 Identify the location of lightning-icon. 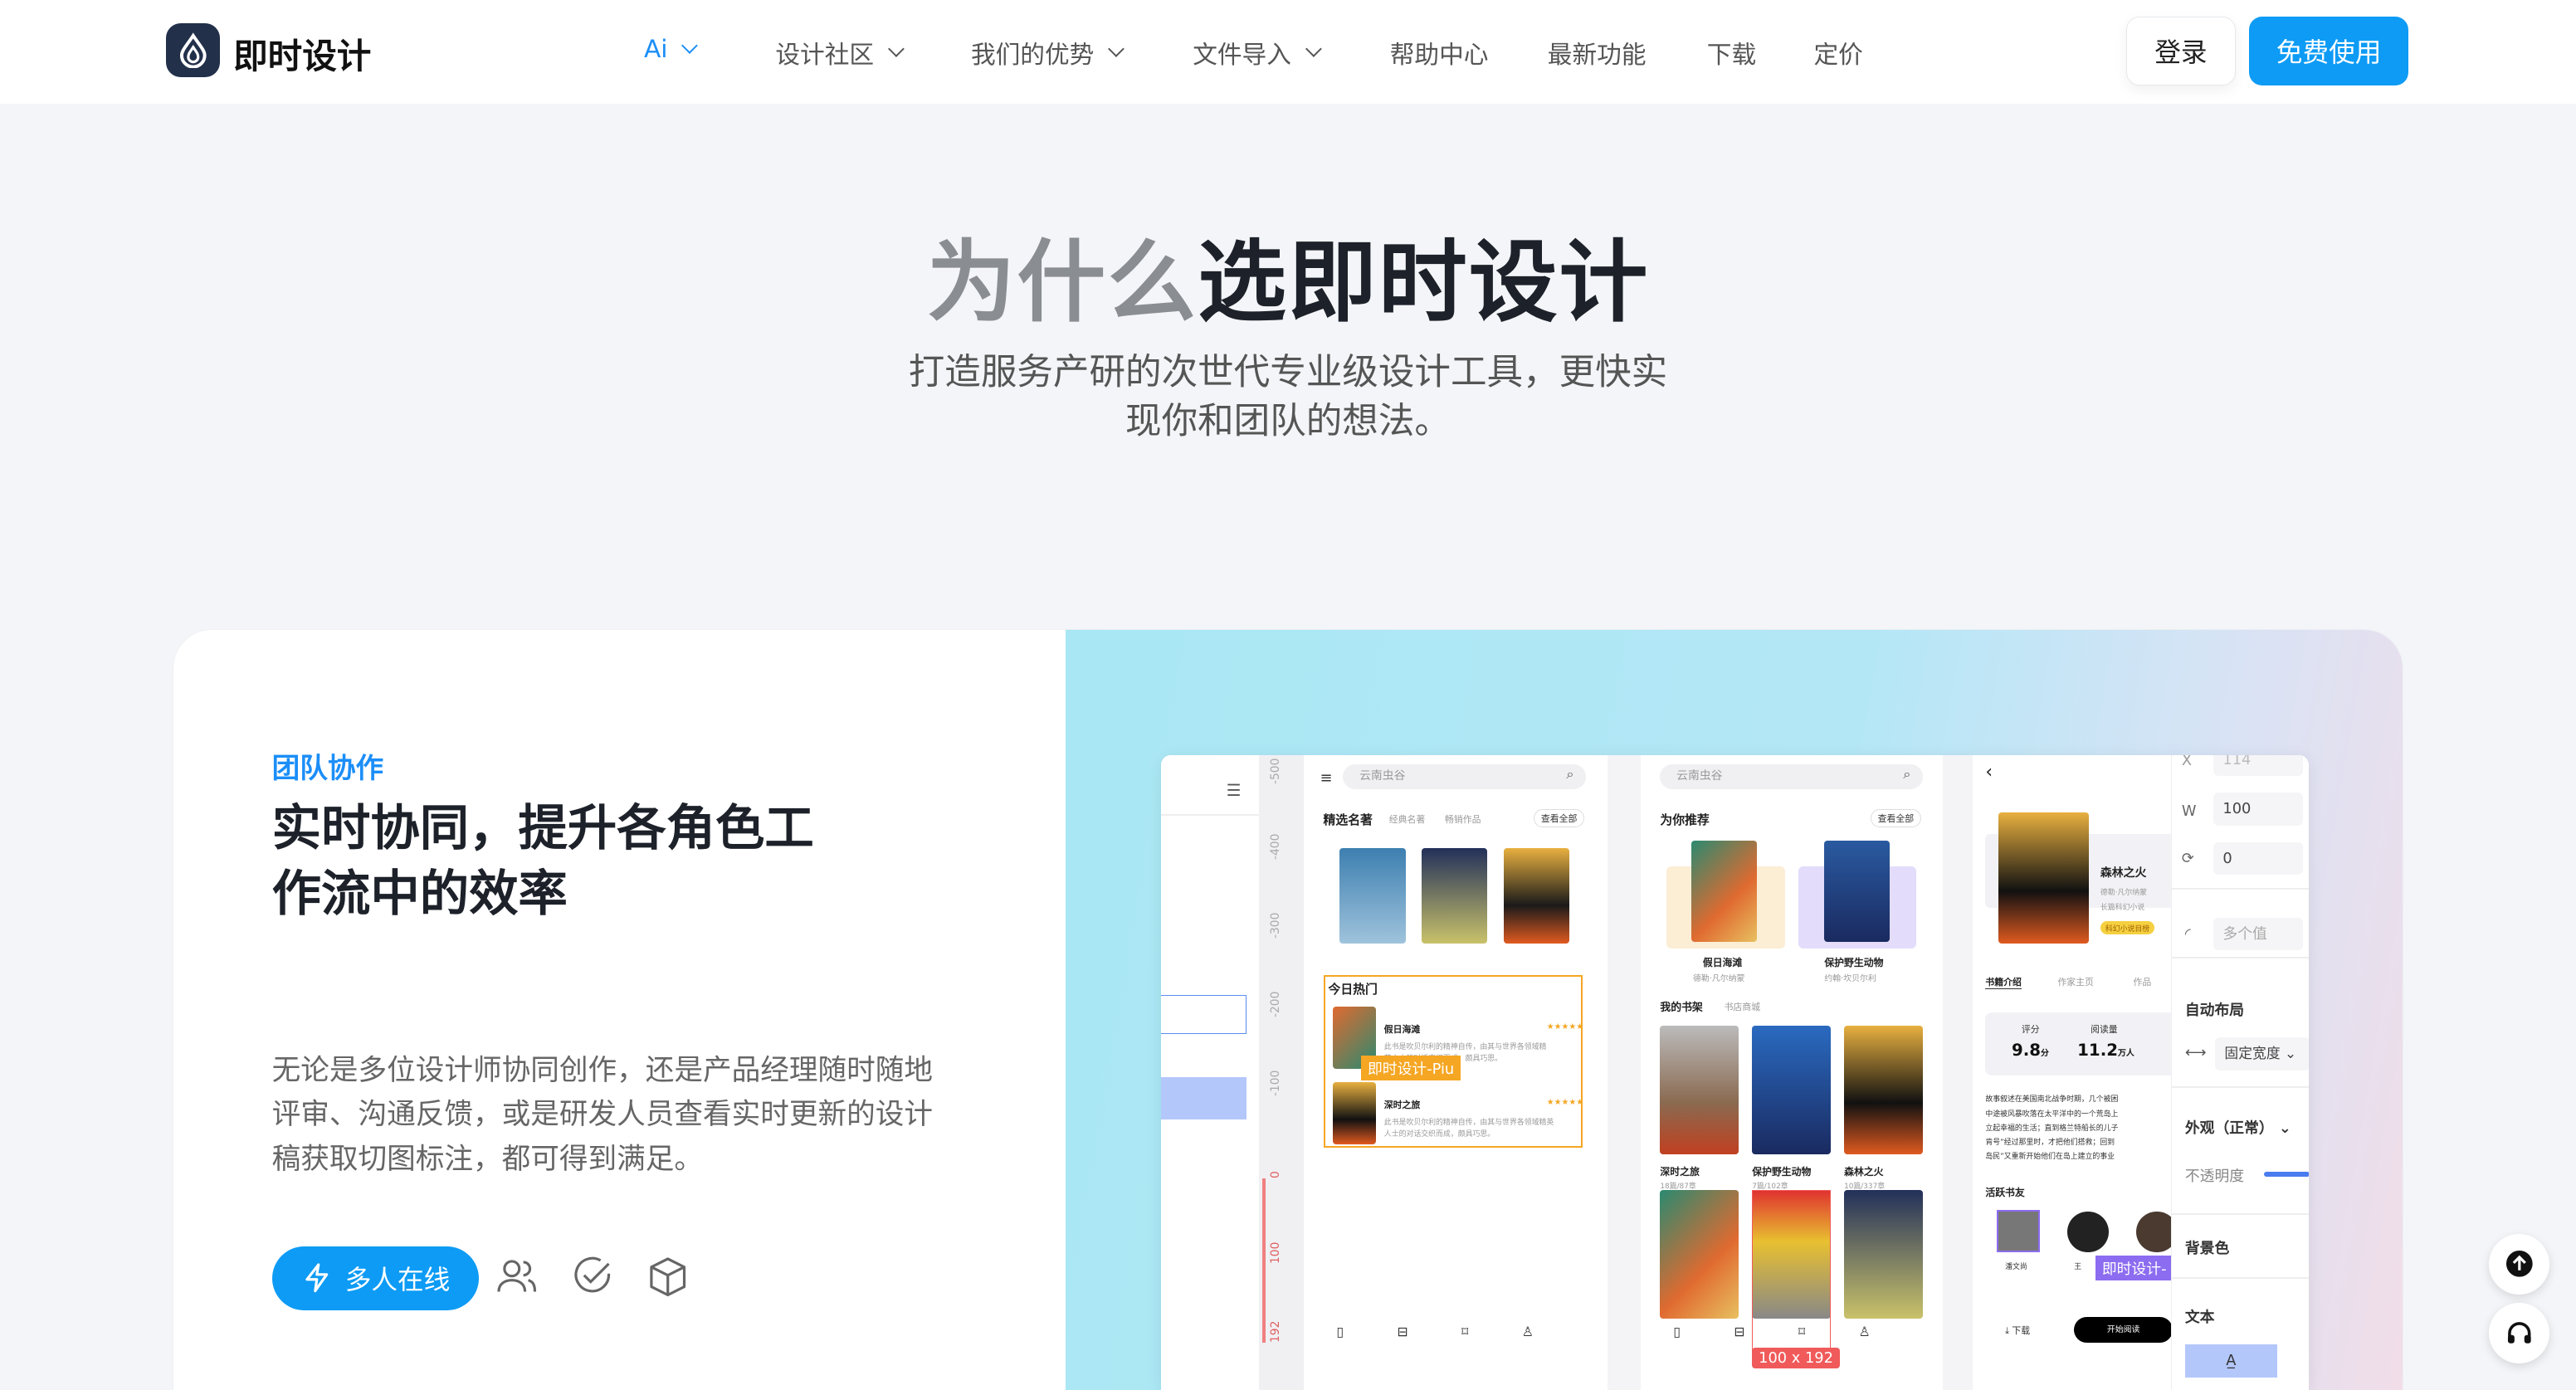
(317, 1278).